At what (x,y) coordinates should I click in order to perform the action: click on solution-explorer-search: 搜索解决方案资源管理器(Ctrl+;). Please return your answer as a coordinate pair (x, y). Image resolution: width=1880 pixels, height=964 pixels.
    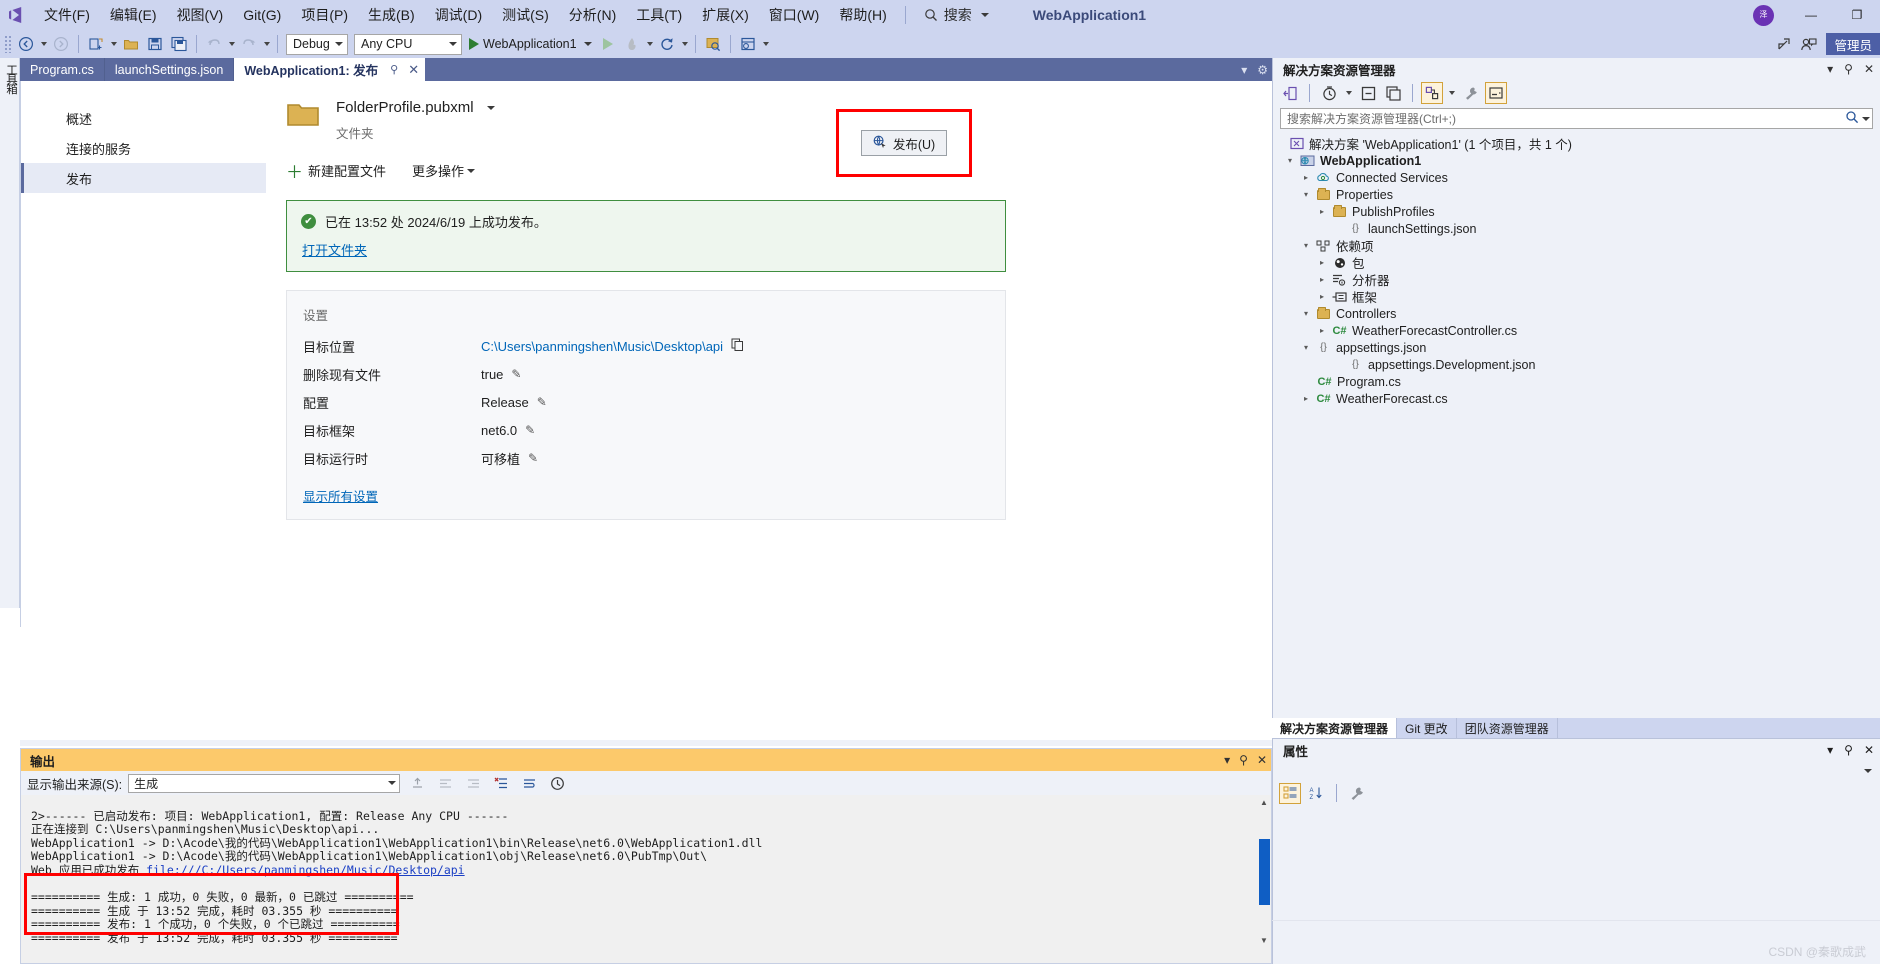
    Looking at the image, I should click on (1576, 118).